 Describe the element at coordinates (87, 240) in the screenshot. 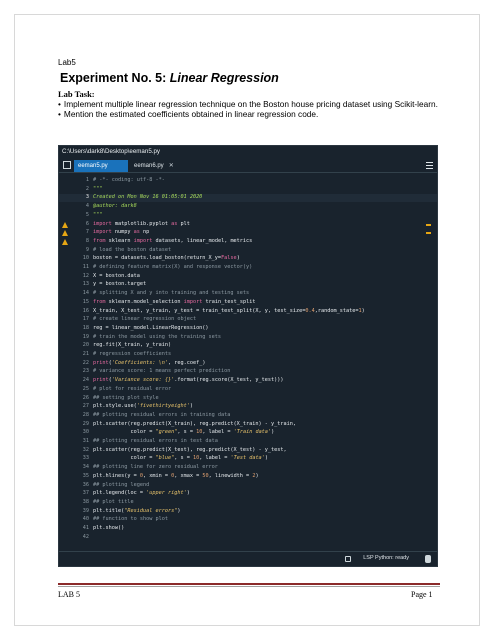

I see `line-number: 8` at that location.